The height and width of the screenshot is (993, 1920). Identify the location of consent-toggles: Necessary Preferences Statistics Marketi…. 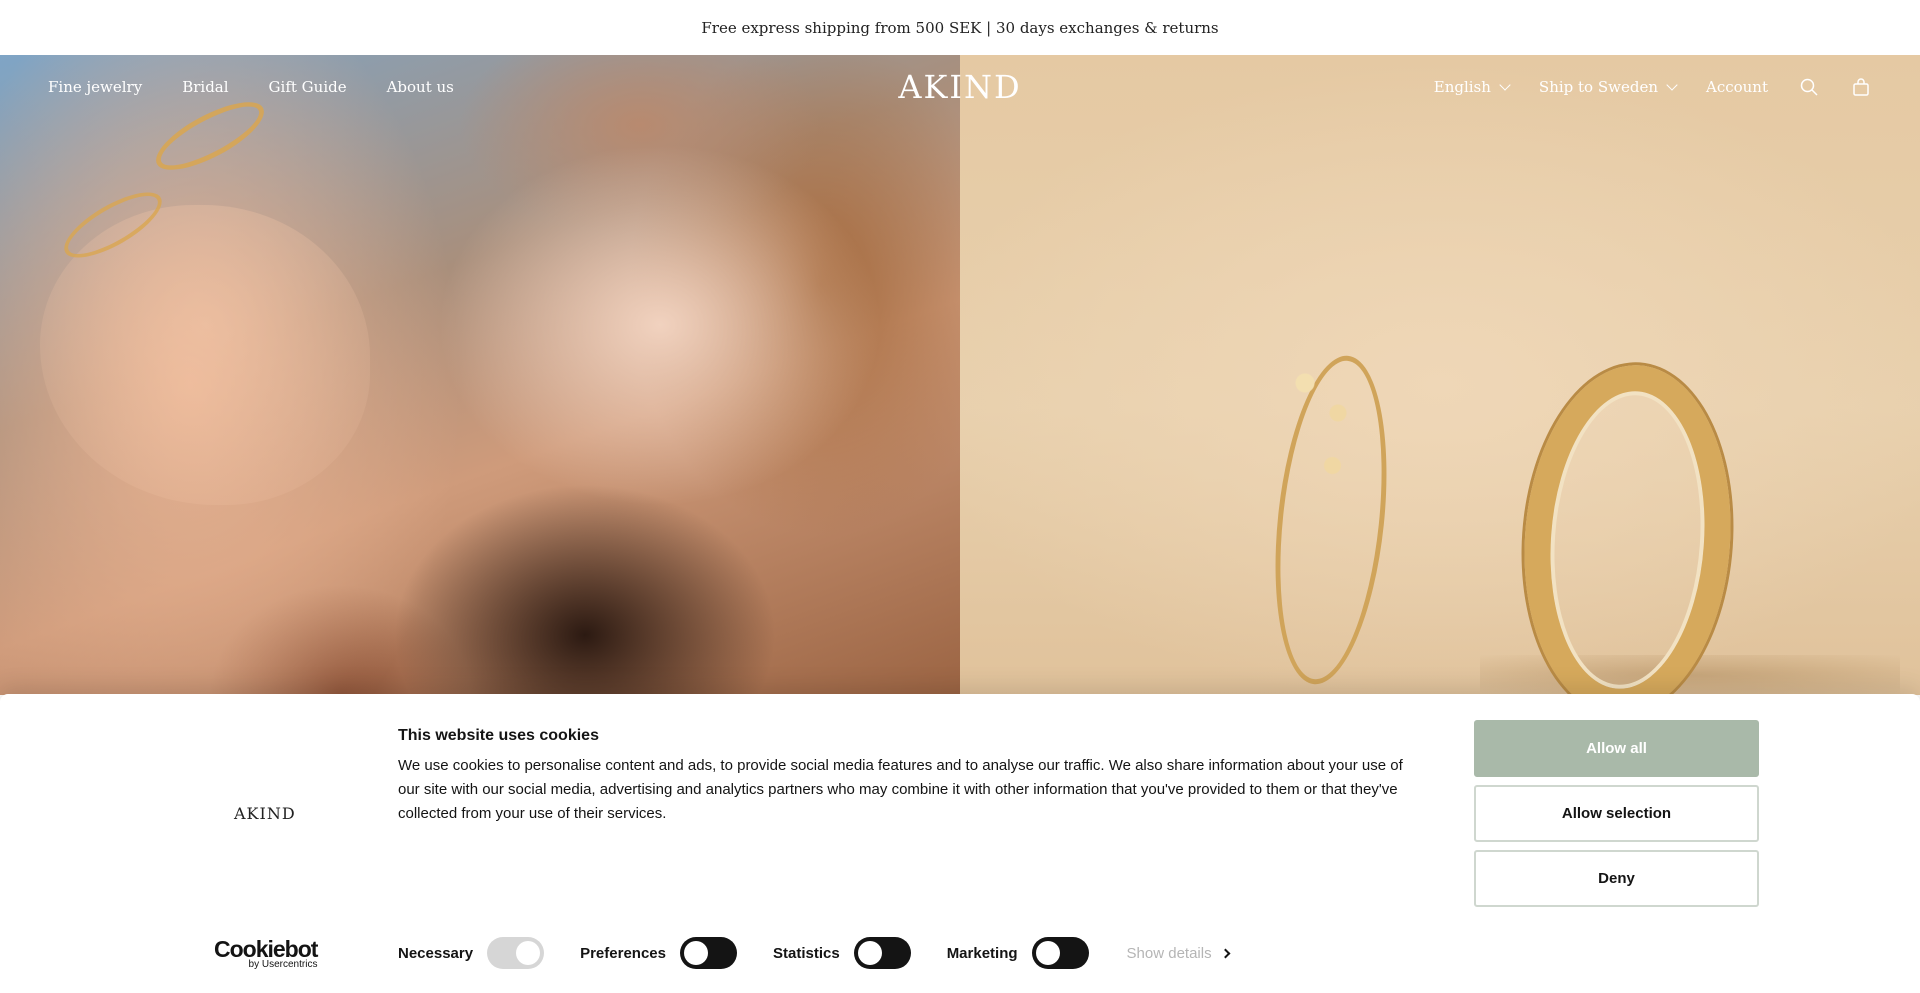
(814, 953).